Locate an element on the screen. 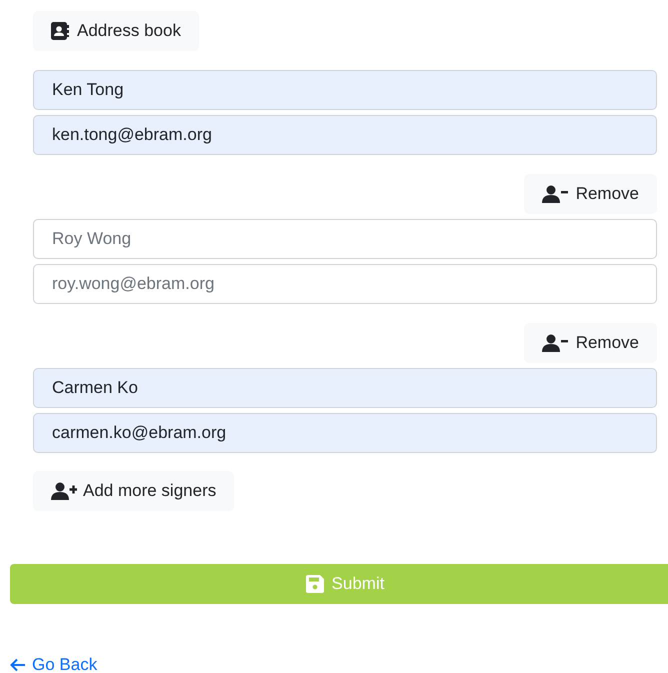 The image size is (668, 673). email-field: carmen.ko@ebram.org is located at coordinates (345, 433).